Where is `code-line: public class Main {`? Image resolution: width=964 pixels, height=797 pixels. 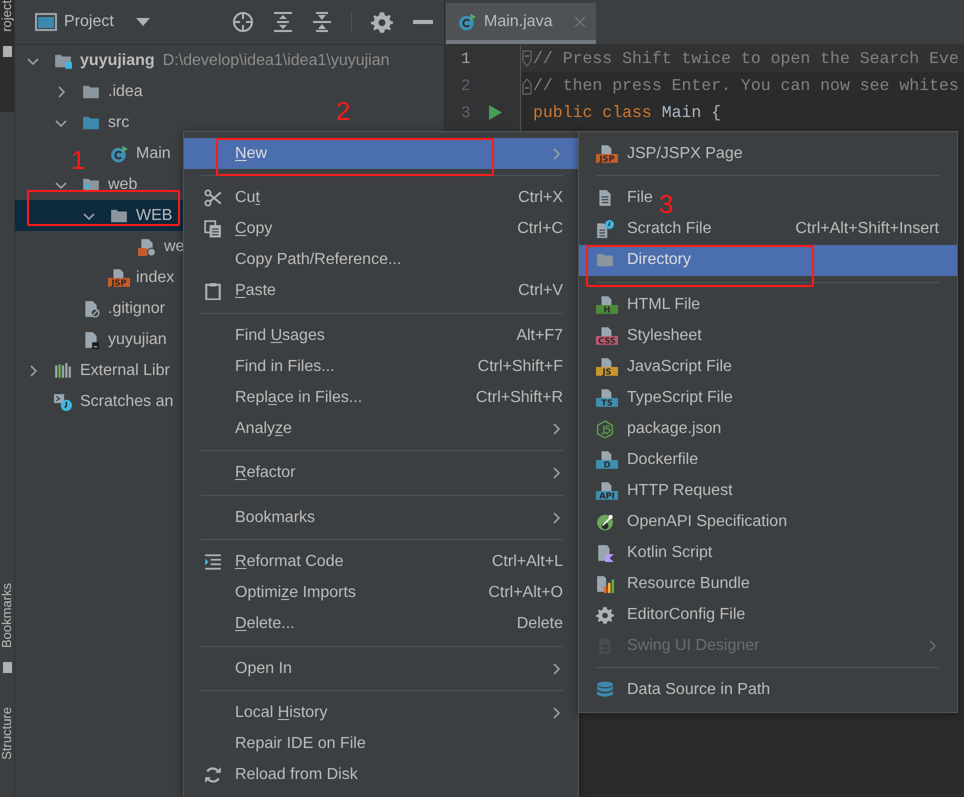 code-line: public class Main { is located at coordinates (627, 112).